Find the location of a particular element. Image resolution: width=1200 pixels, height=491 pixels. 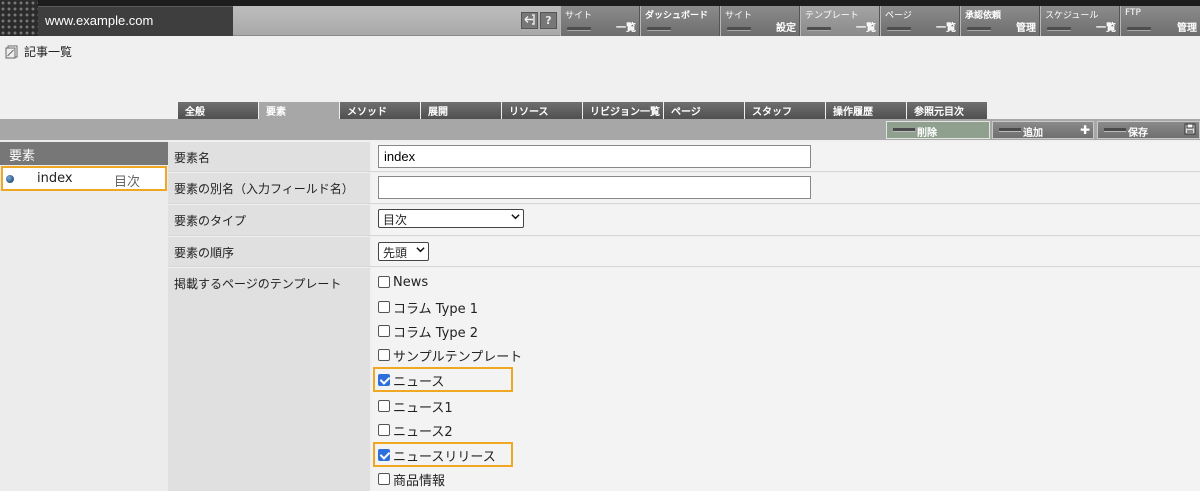

template-option: 商品情報 is located at coordinates (411, 479).